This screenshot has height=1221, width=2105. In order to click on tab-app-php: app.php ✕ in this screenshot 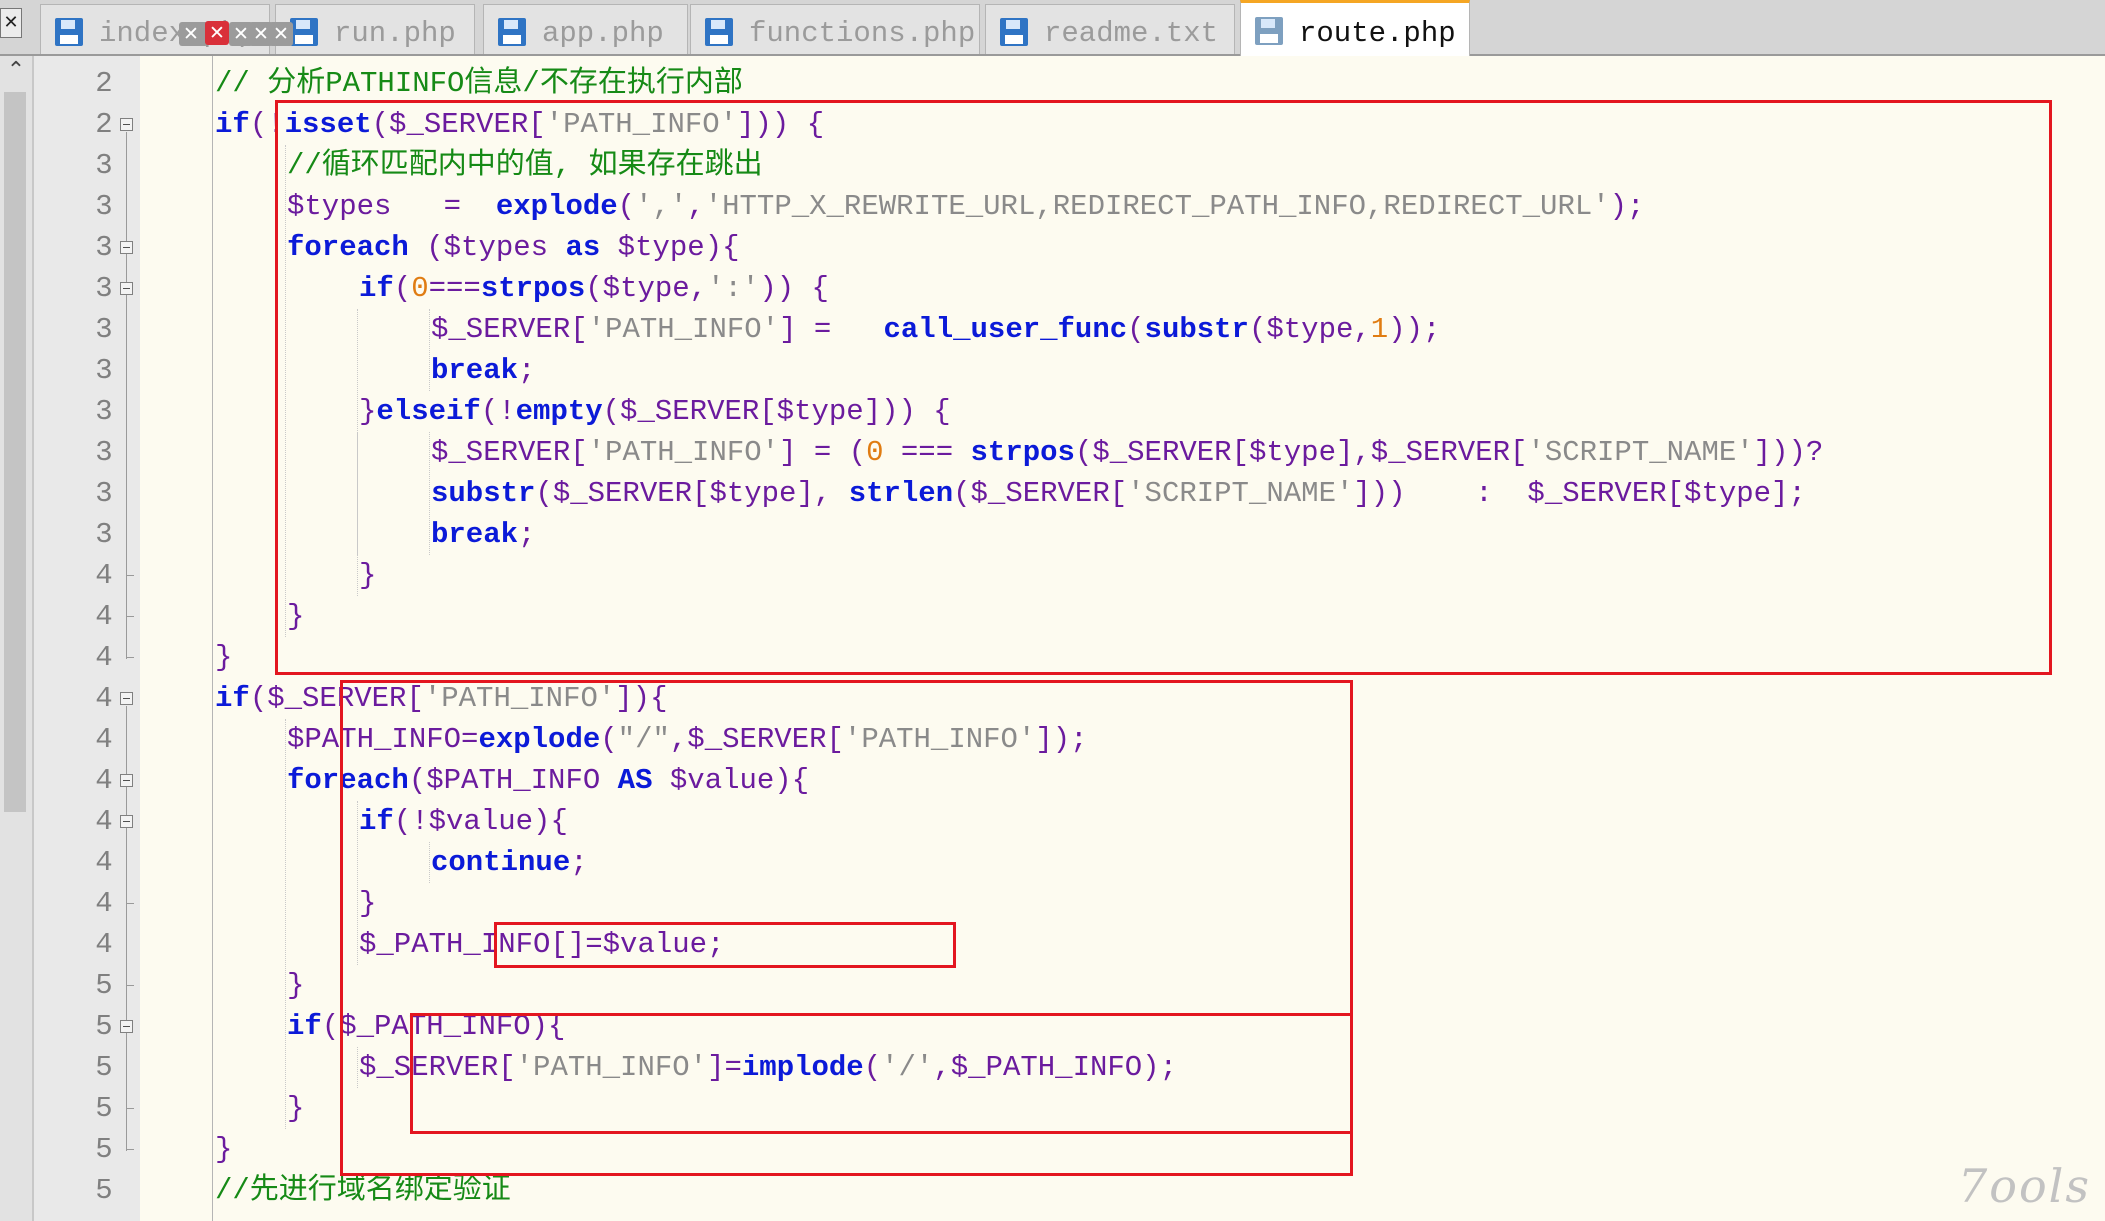, I will do `click(433, 29)`.